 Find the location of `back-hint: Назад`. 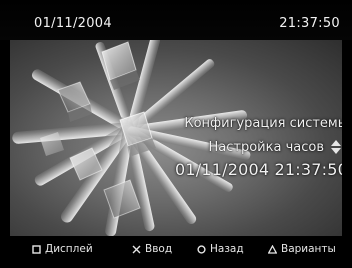

back-hint: Назад is located at coordinates (220, 249).